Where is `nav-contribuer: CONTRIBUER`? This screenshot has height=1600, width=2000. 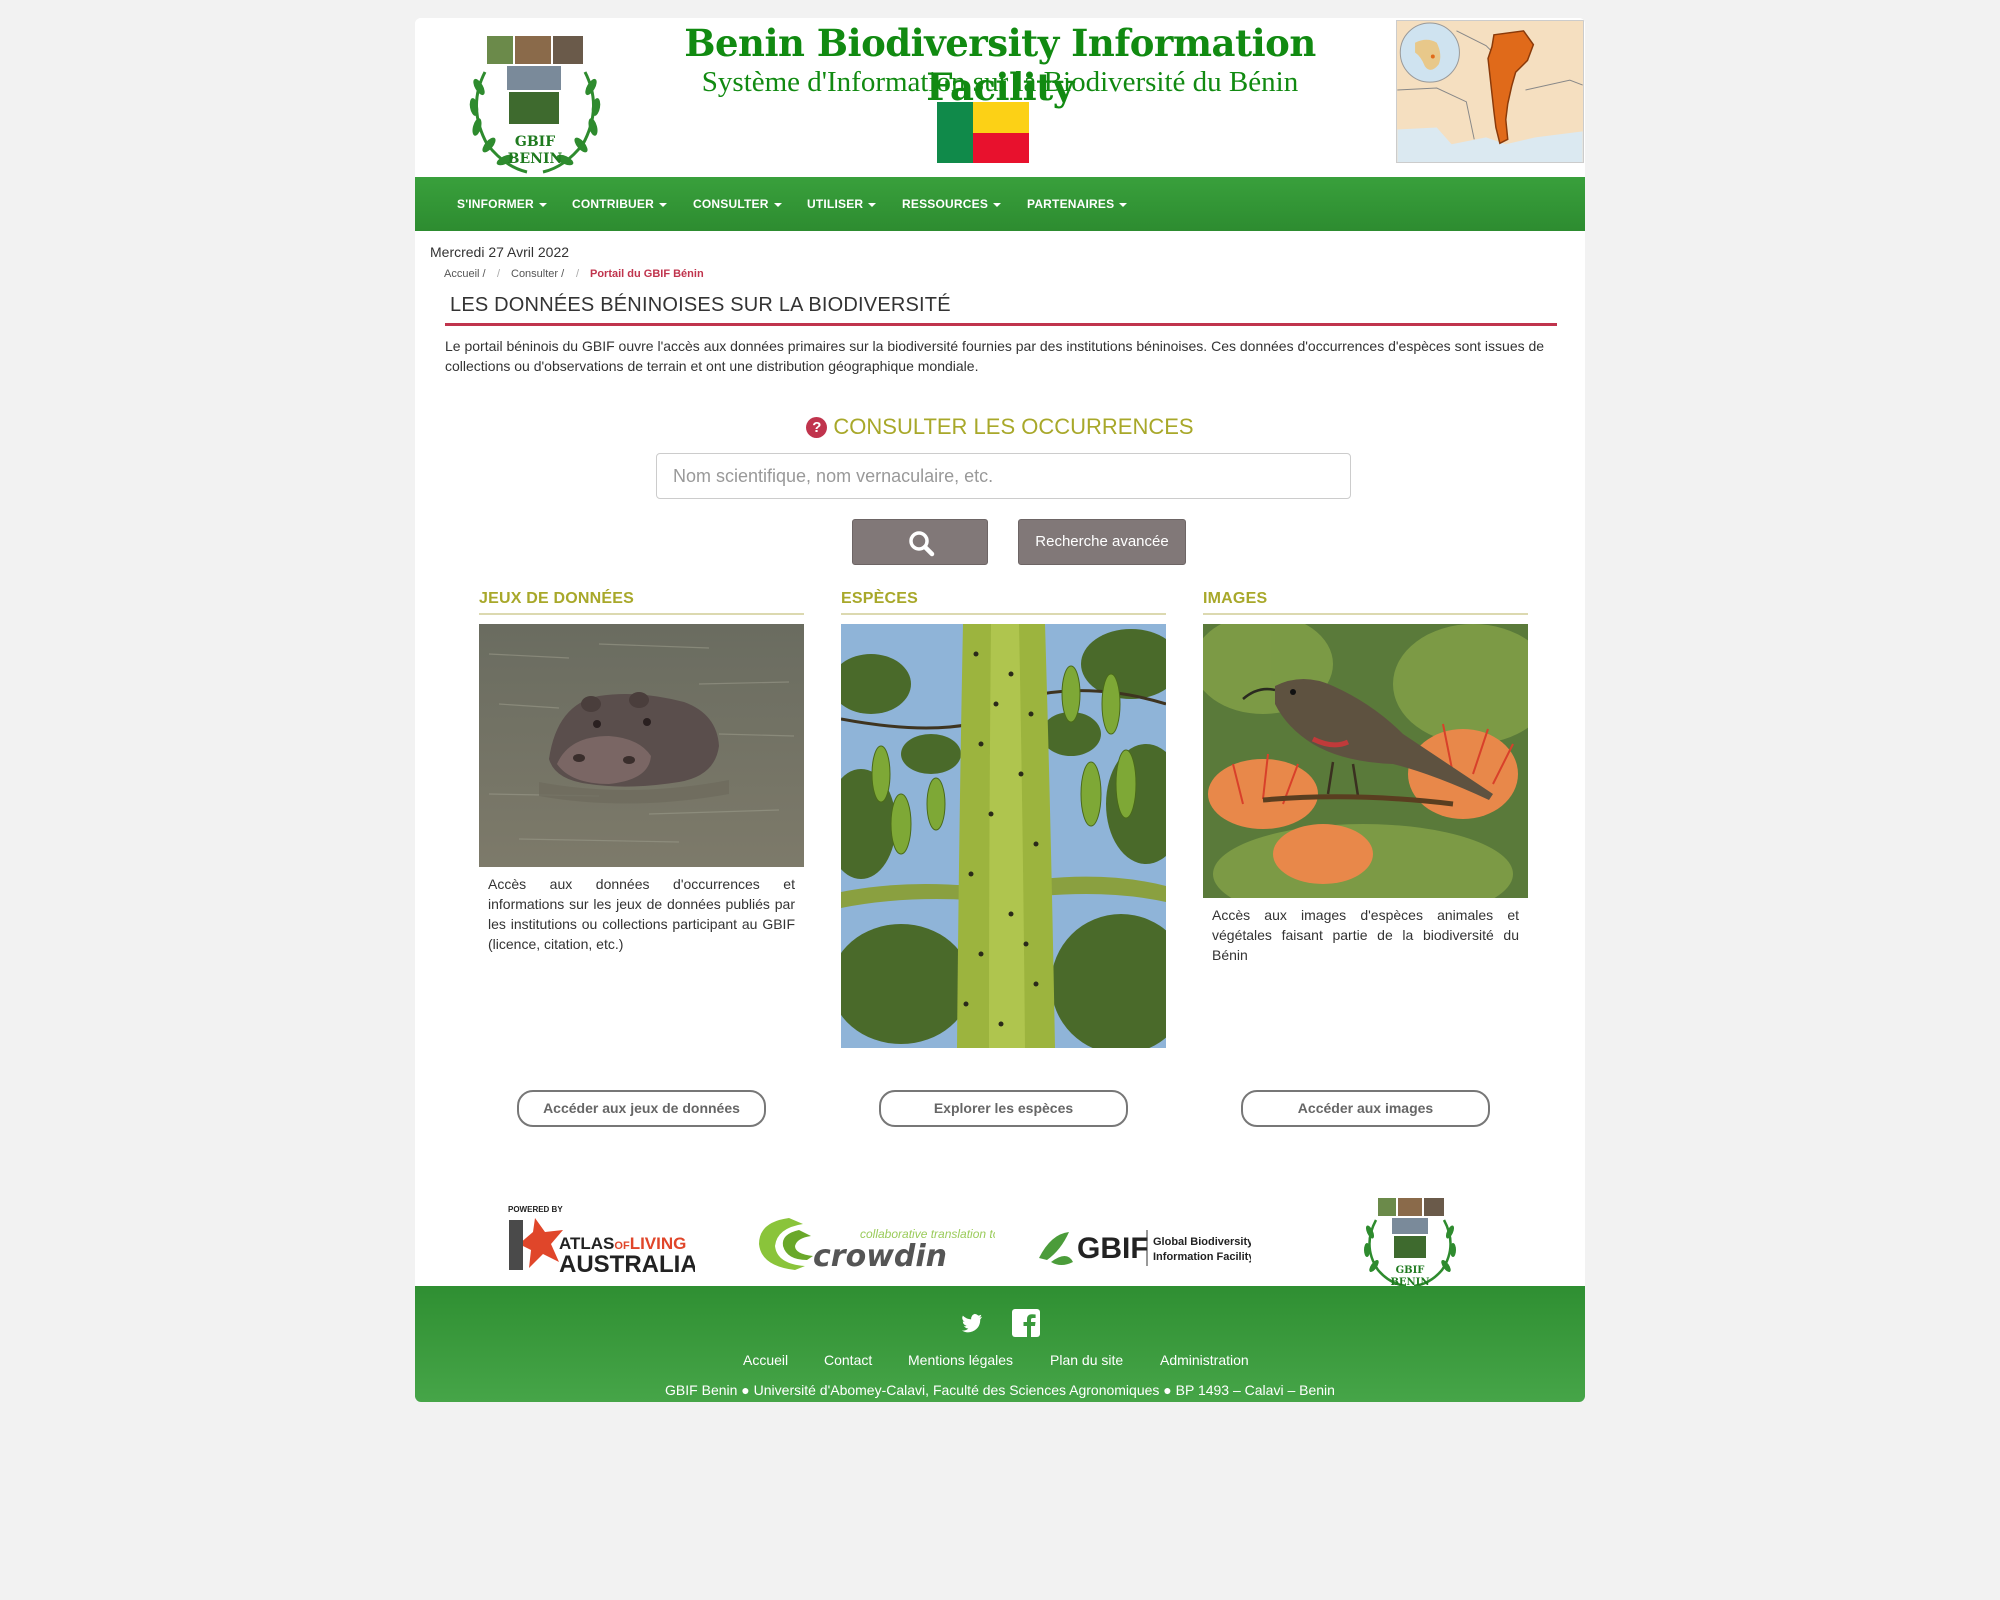
nav-contribuer: CONTRIBUER is located at coordinates (619, 204).